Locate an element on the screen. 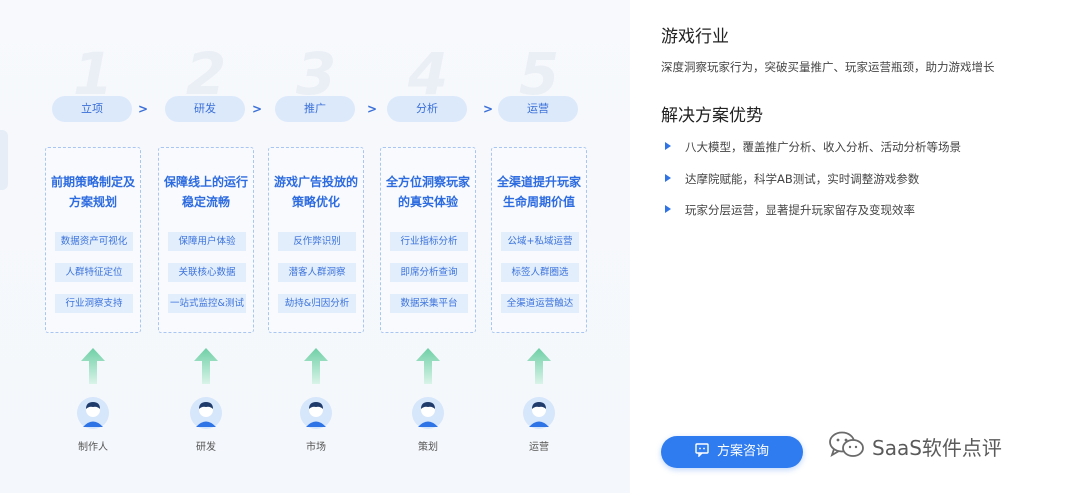 The height and width of the screenshot is (493, 1080). advantage-item: 玩家分层运营，显著提升玩家留存及变现效率 is located at coordinates (790, 210).